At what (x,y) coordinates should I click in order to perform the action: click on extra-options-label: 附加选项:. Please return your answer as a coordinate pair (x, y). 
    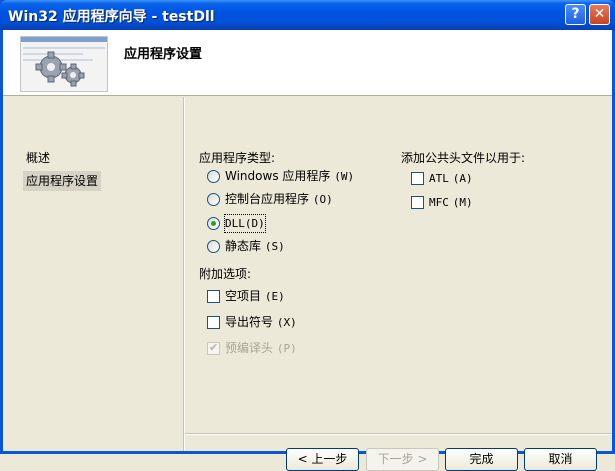
    Looking at the image, I should click on (225, 274).